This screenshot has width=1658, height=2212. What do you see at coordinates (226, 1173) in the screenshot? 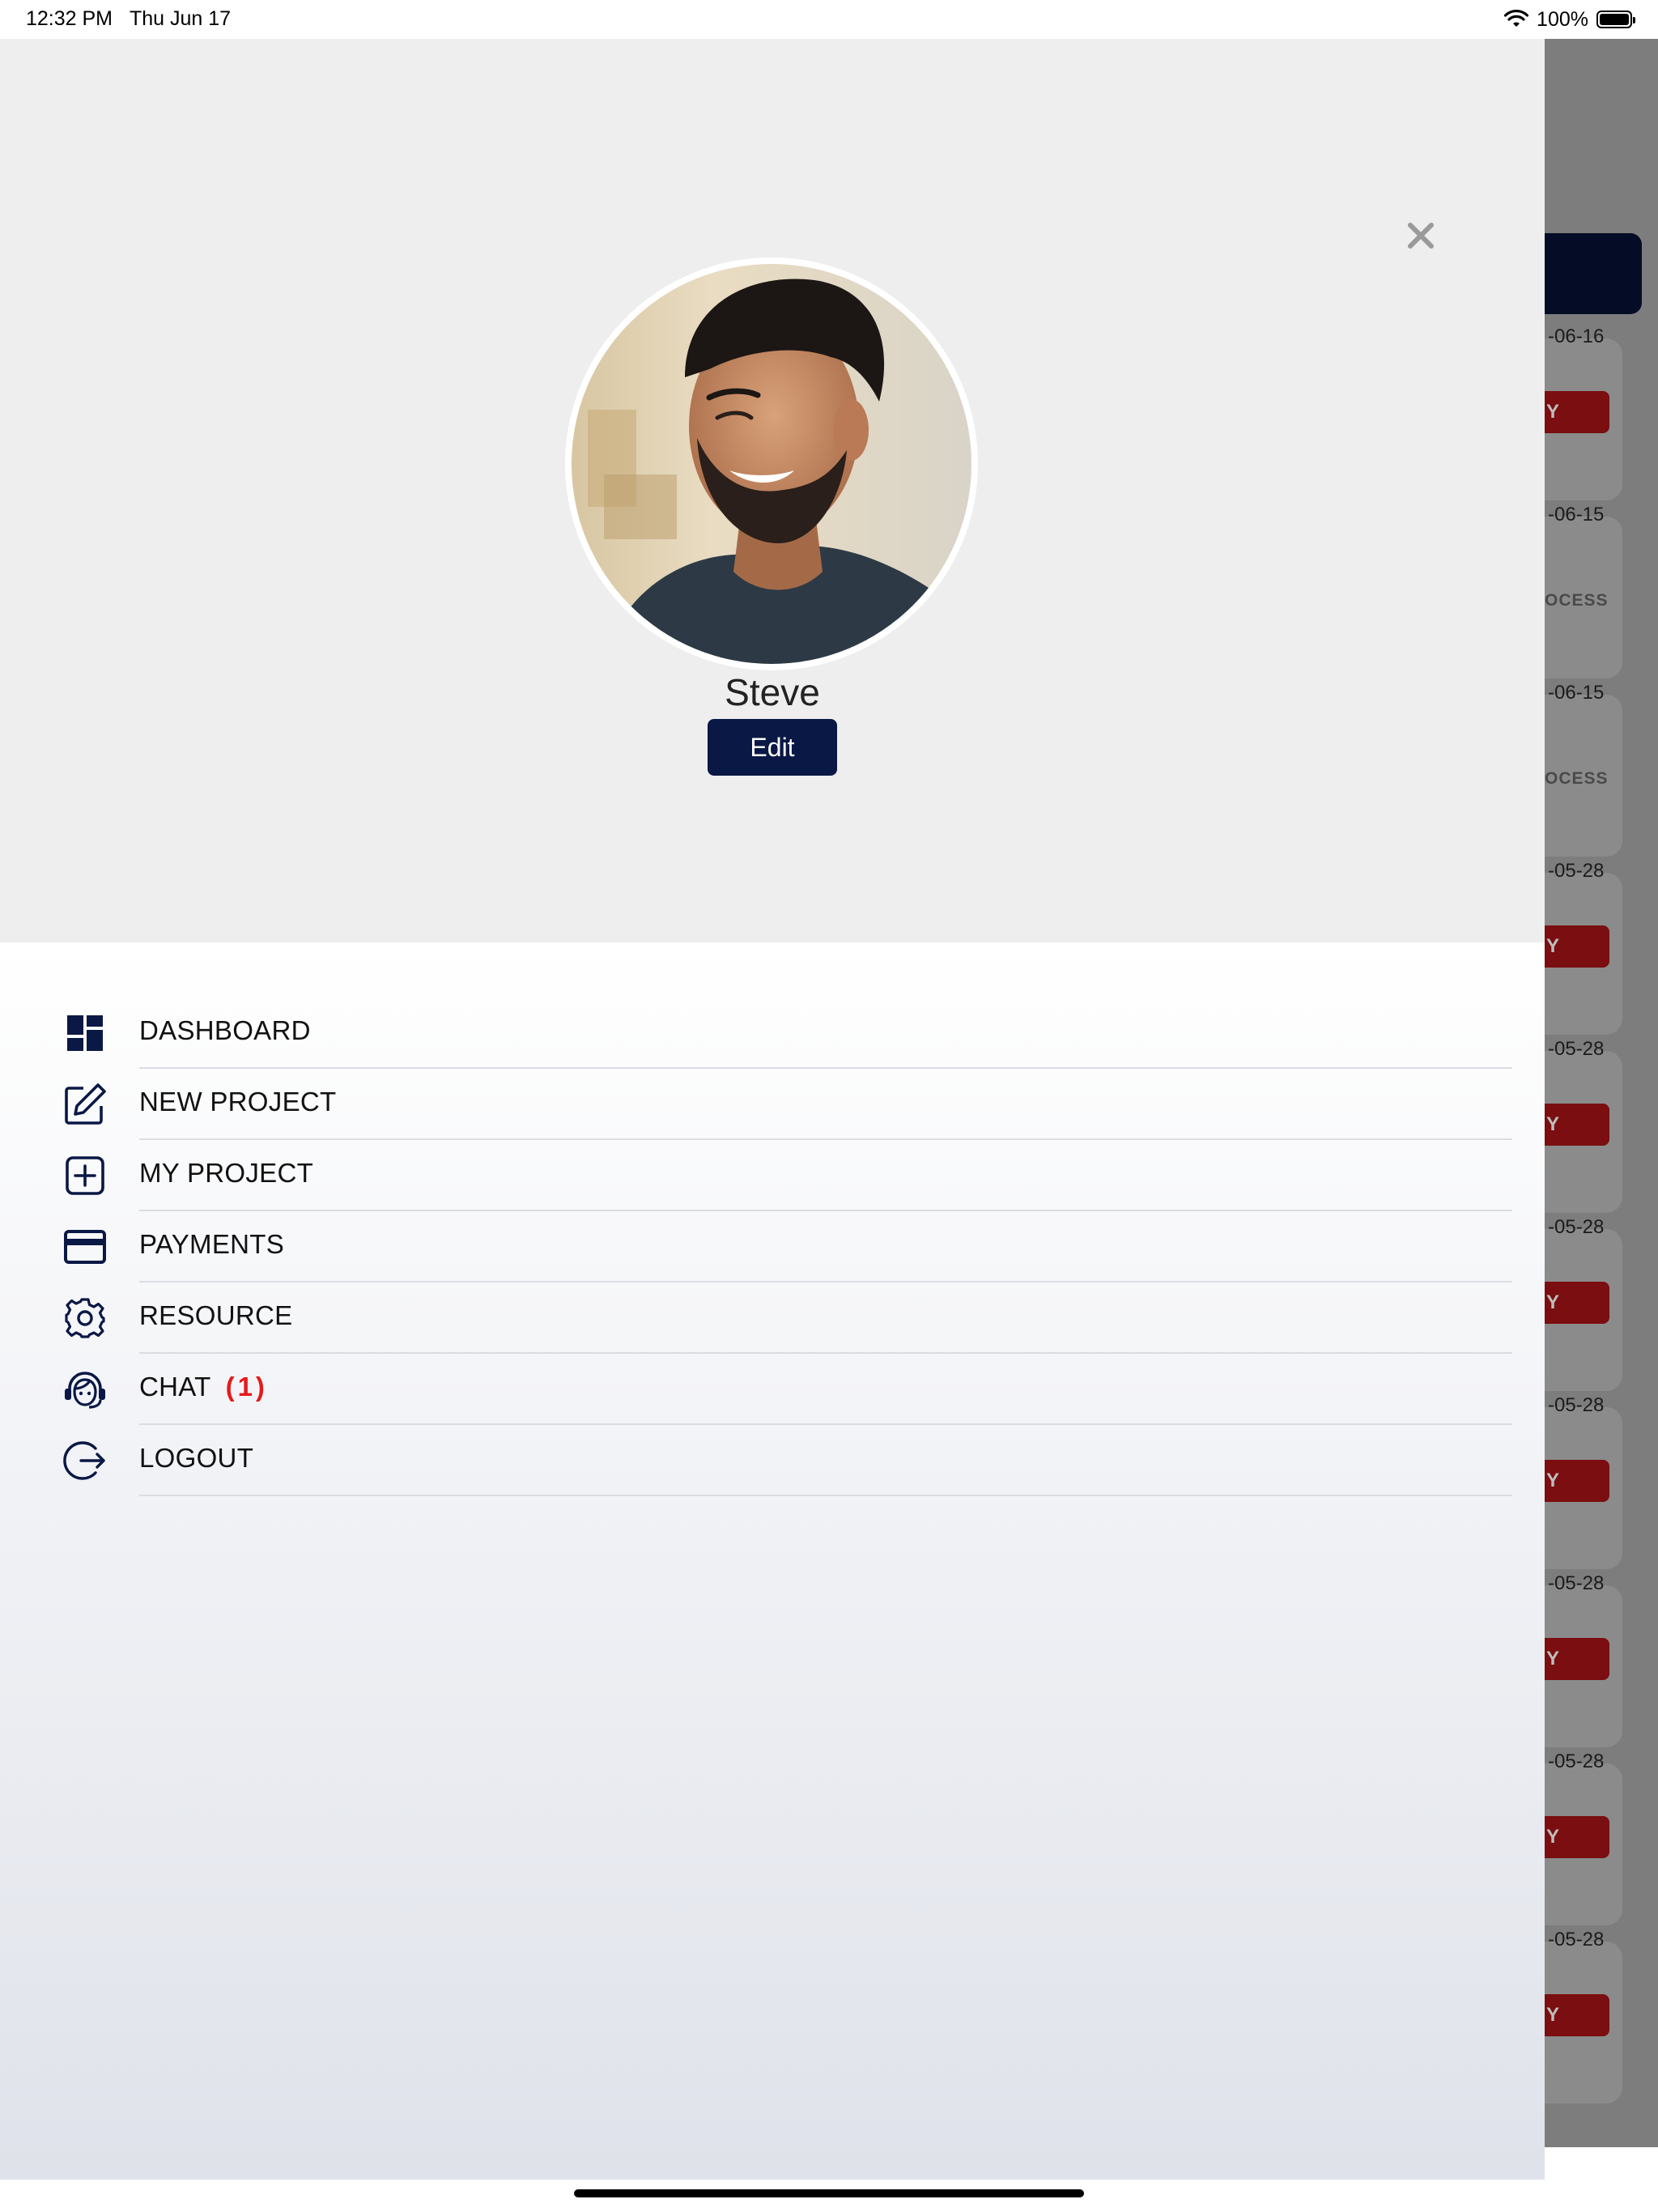
I see `menu-label-my-project: MY PROJECT` at bounding box center [226, 1173].